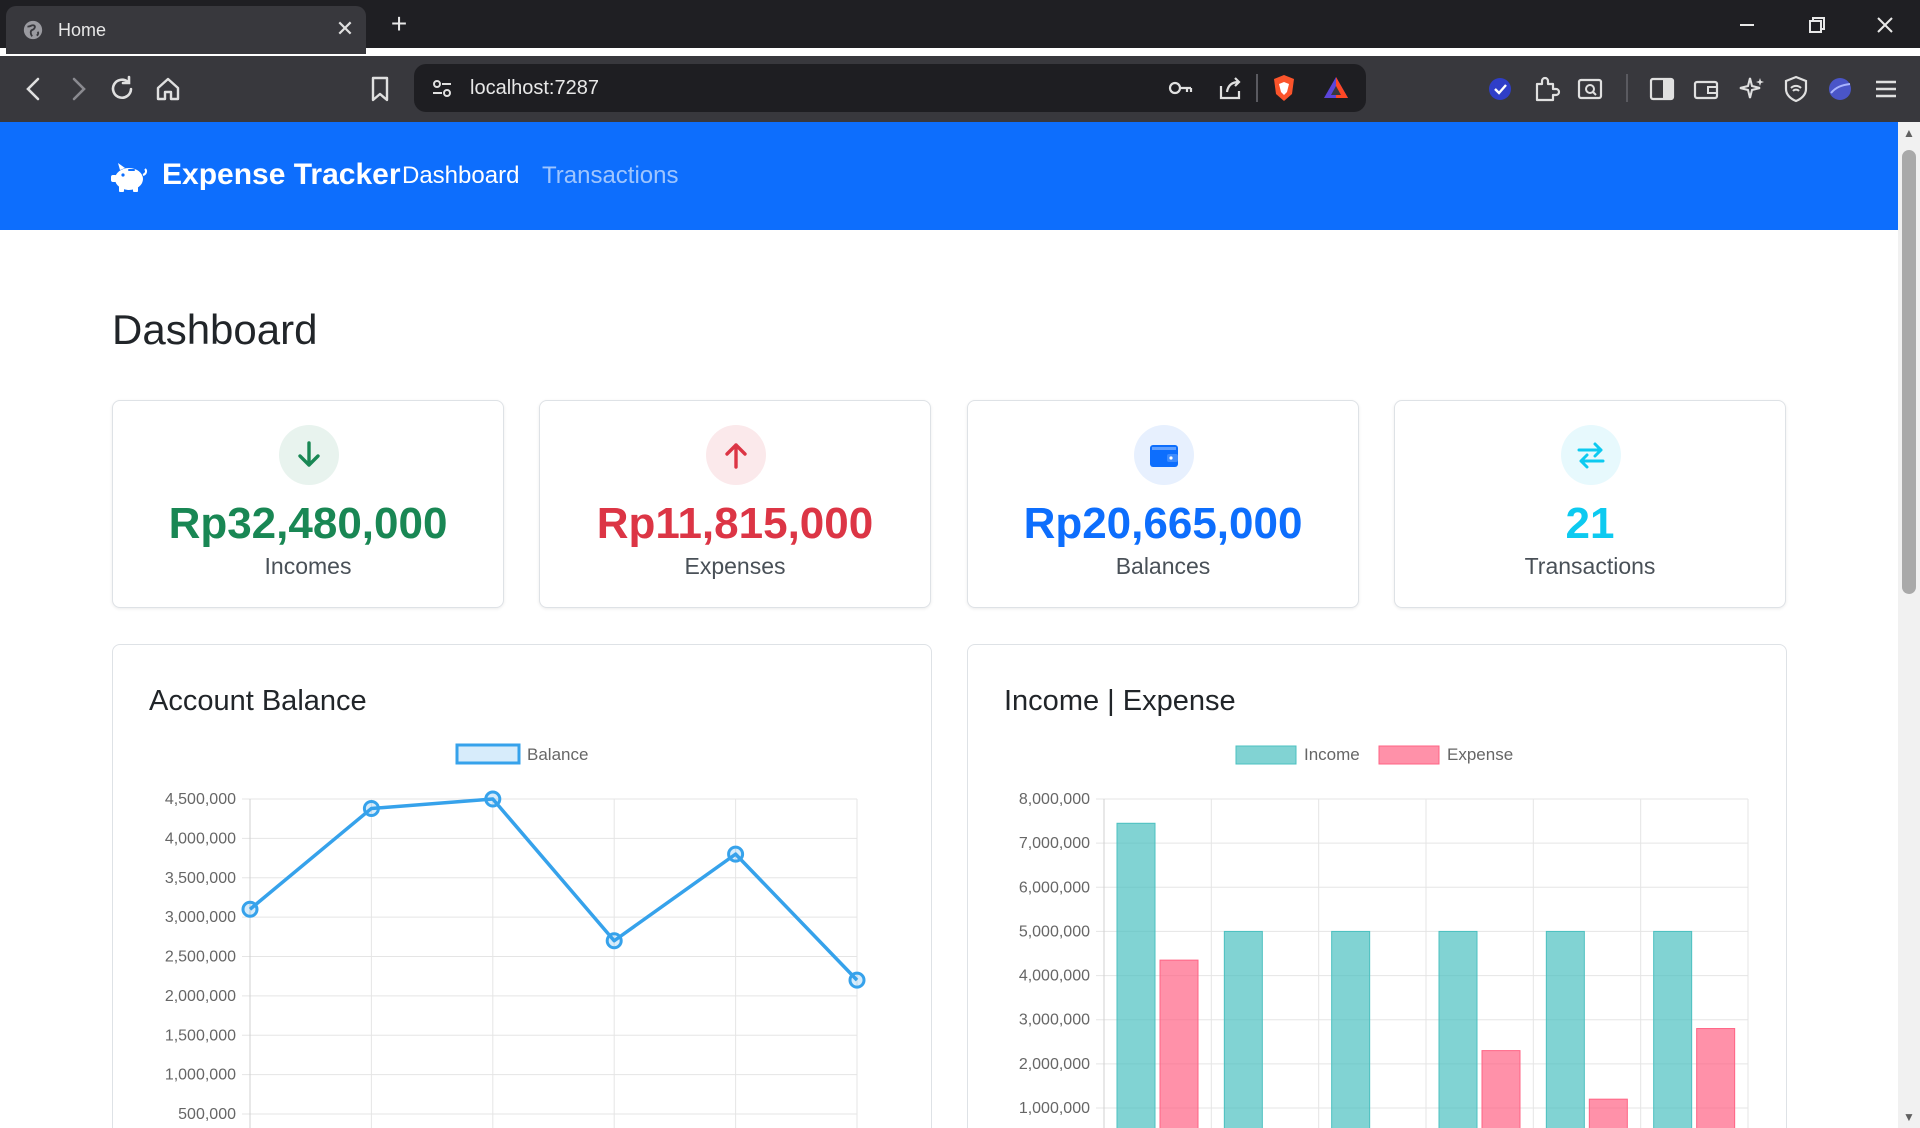 This screenshot has width=1920, height=1128. What do you see at coordinates (1590, 523) in the screenshot?
I see `stat-value: 21` at bounding box center [1590, 523].